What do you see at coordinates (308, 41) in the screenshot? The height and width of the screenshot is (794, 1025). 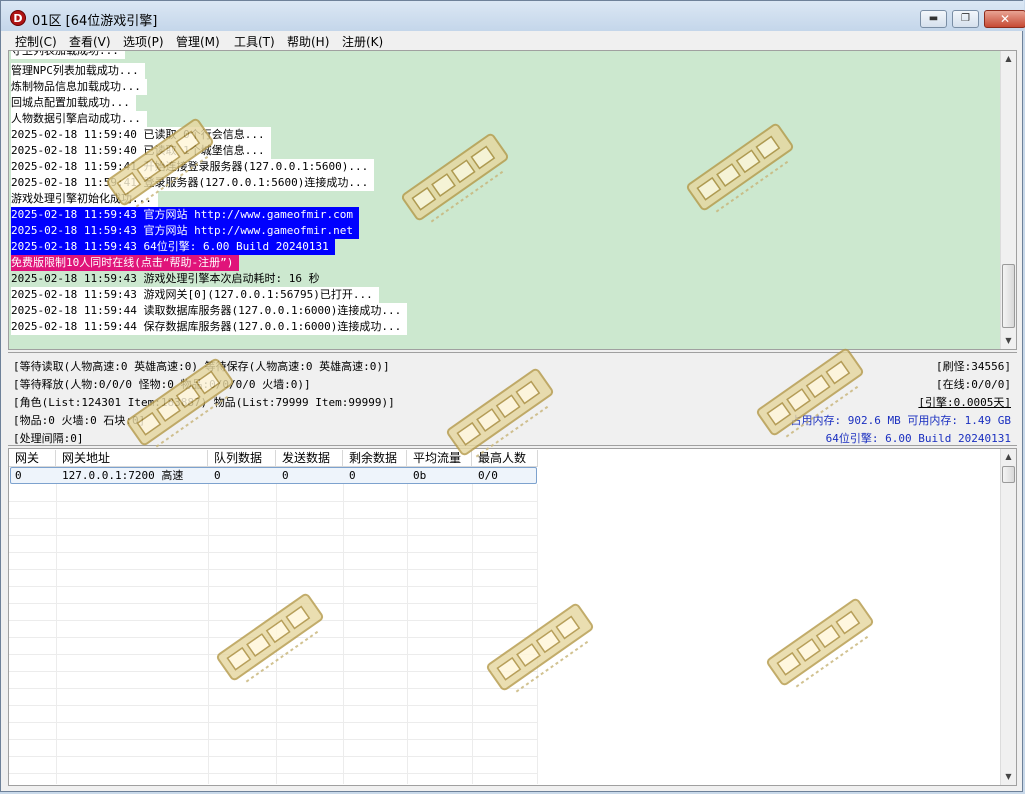 I see `menu-help: 帮助(H)` at bounding box center [308, 41].